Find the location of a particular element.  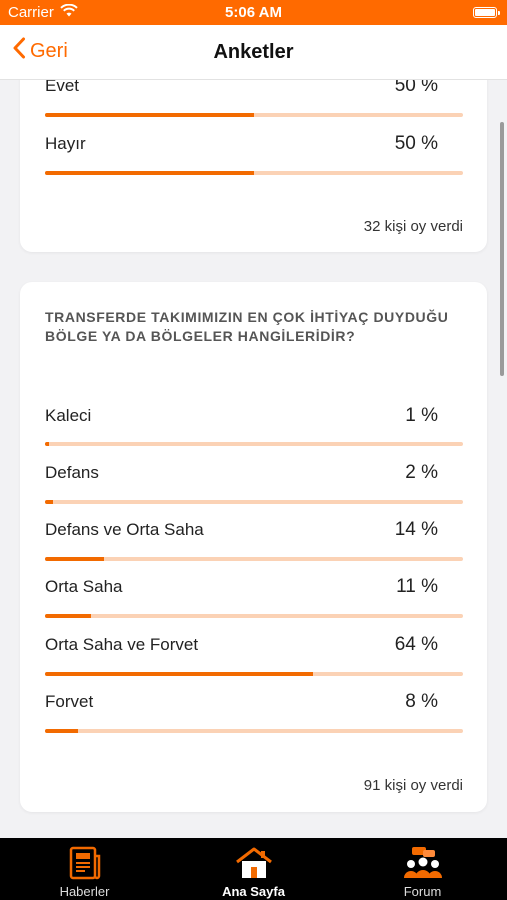

back-button: Geri is located at coordinates (40, 51).